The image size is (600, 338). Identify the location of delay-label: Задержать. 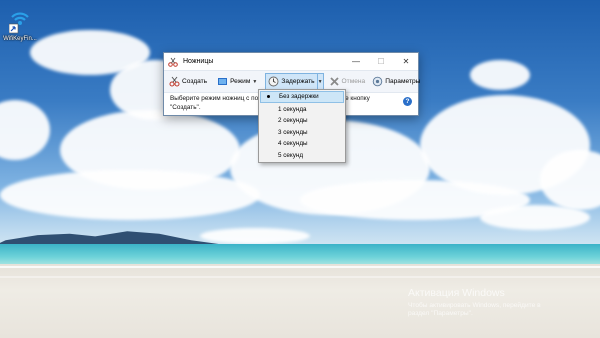
(298, 81).